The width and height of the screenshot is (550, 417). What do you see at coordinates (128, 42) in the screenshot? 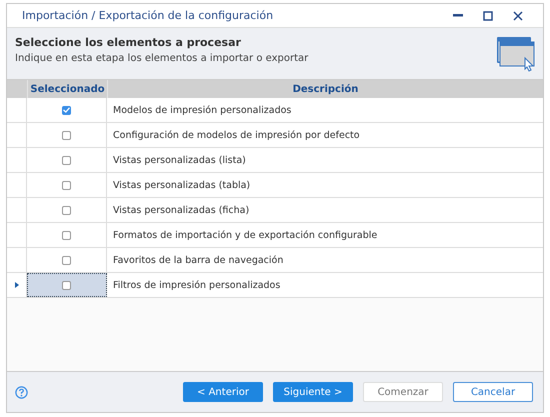
I see `step-title: Seleccione los elementos a procesar` at bounding box center [128, 42].